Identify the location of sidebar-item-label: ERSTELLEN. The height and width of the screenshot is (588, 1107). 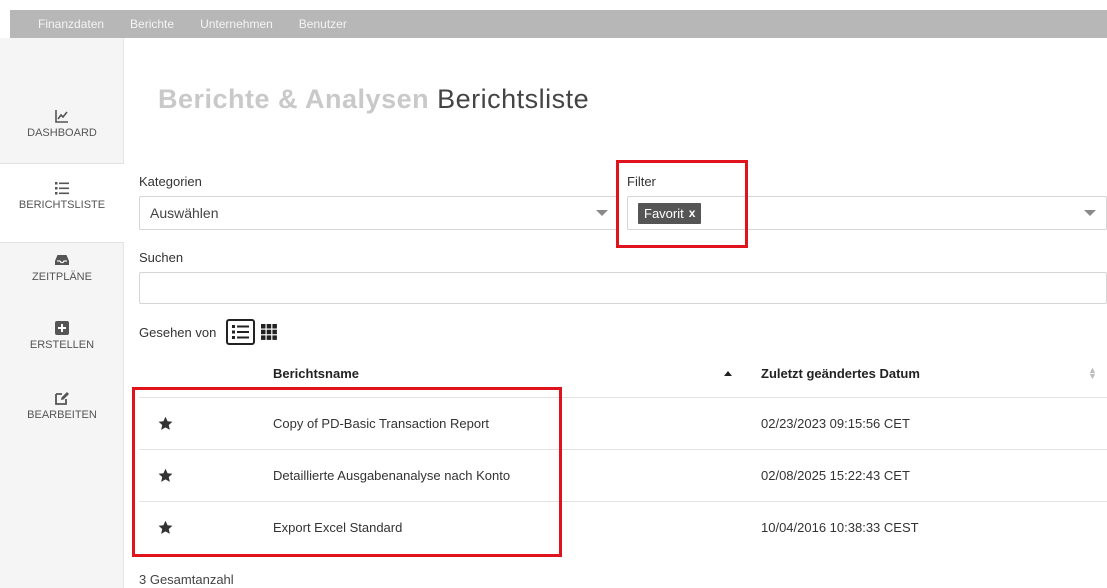
(62, 345).